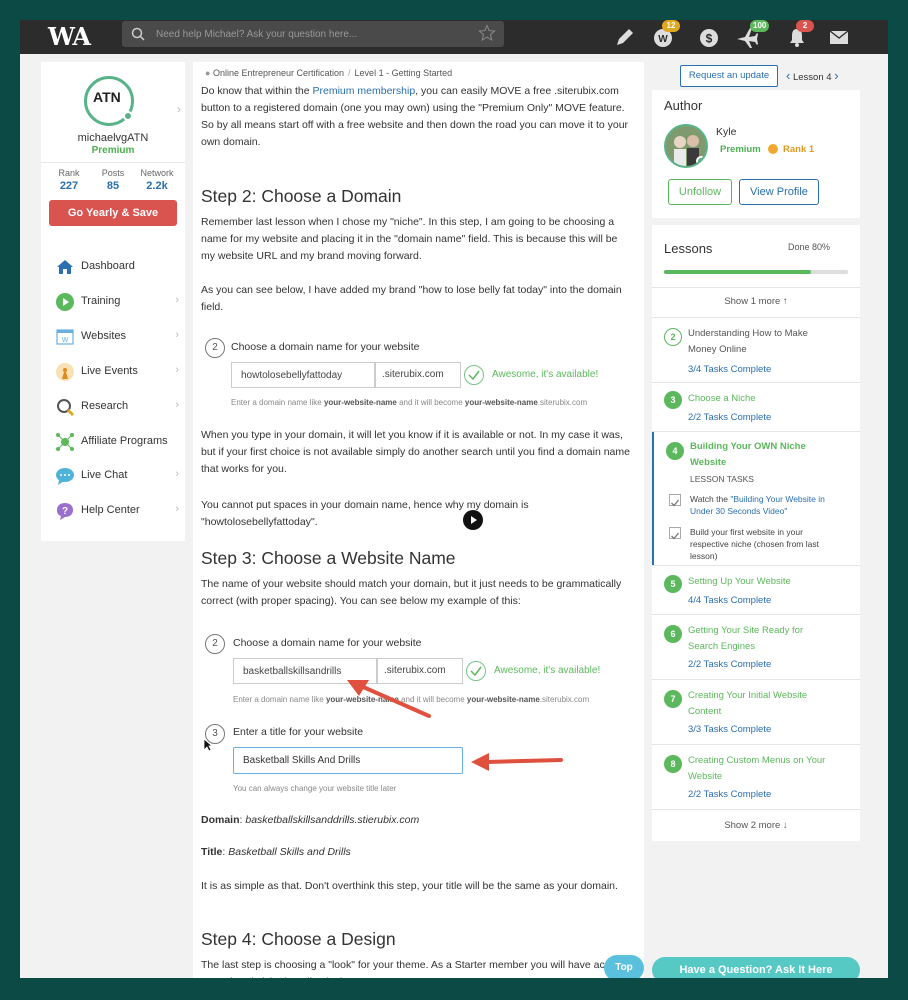 This screenshot has height=1000, width=908. Describe the element at coordinates (752, 35) in the screenshot. I see `flights-menu: 100` at that location.